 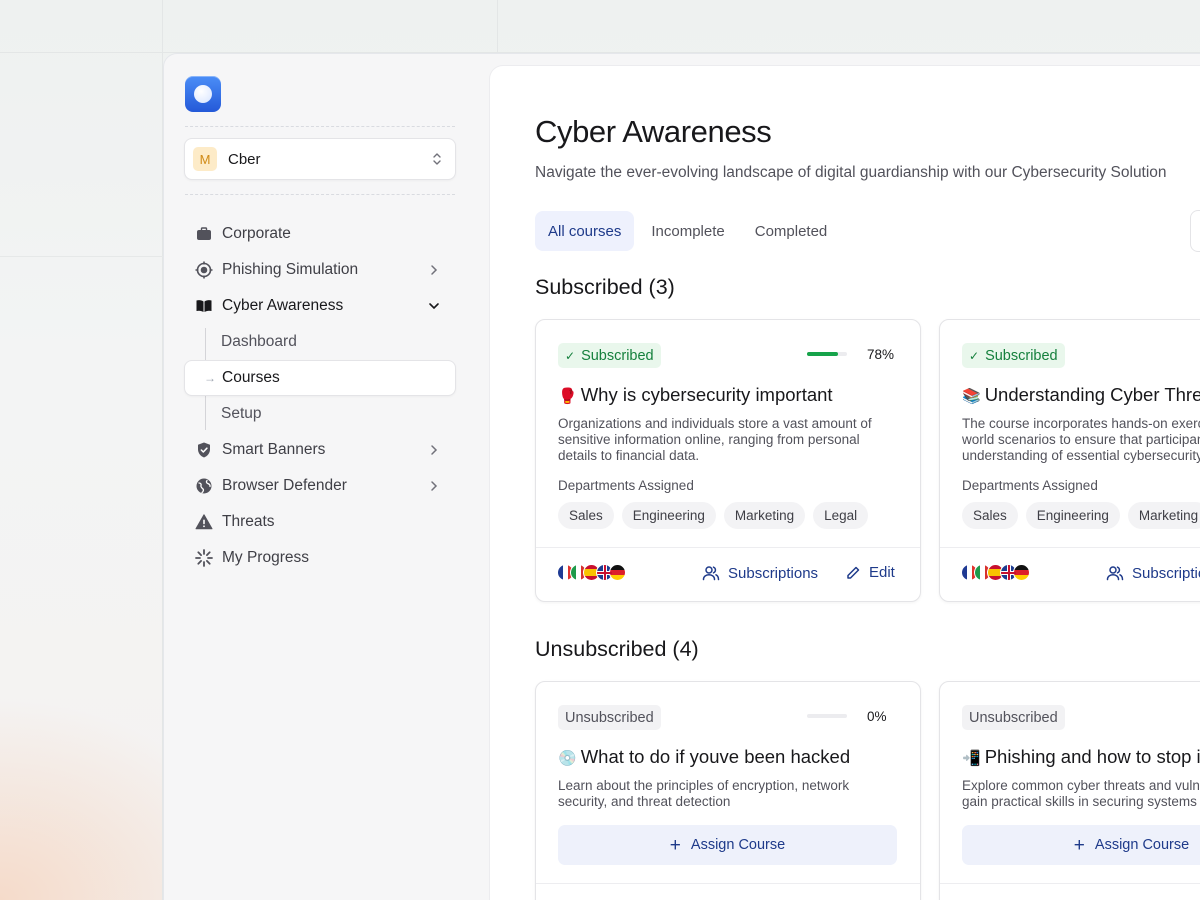 What do you see at coordinates (1081, 757) in the screenshot?
I see `course-title: 📲 Phishing and how to stop it` at bounding box center [1081, 757].